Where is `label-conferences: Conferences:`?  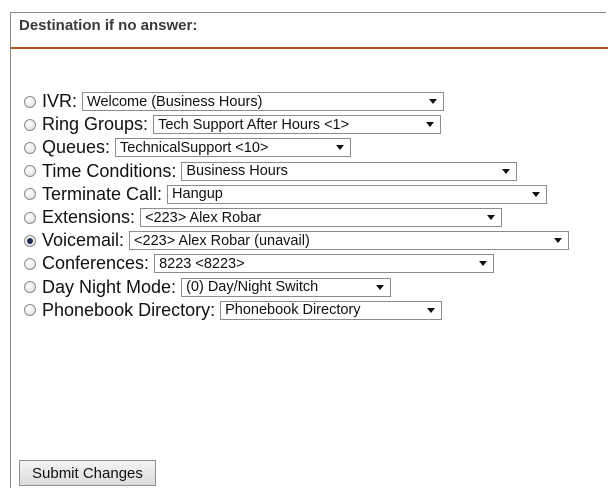
label-conferences: Conferences: is located at coordinates (96, 263).